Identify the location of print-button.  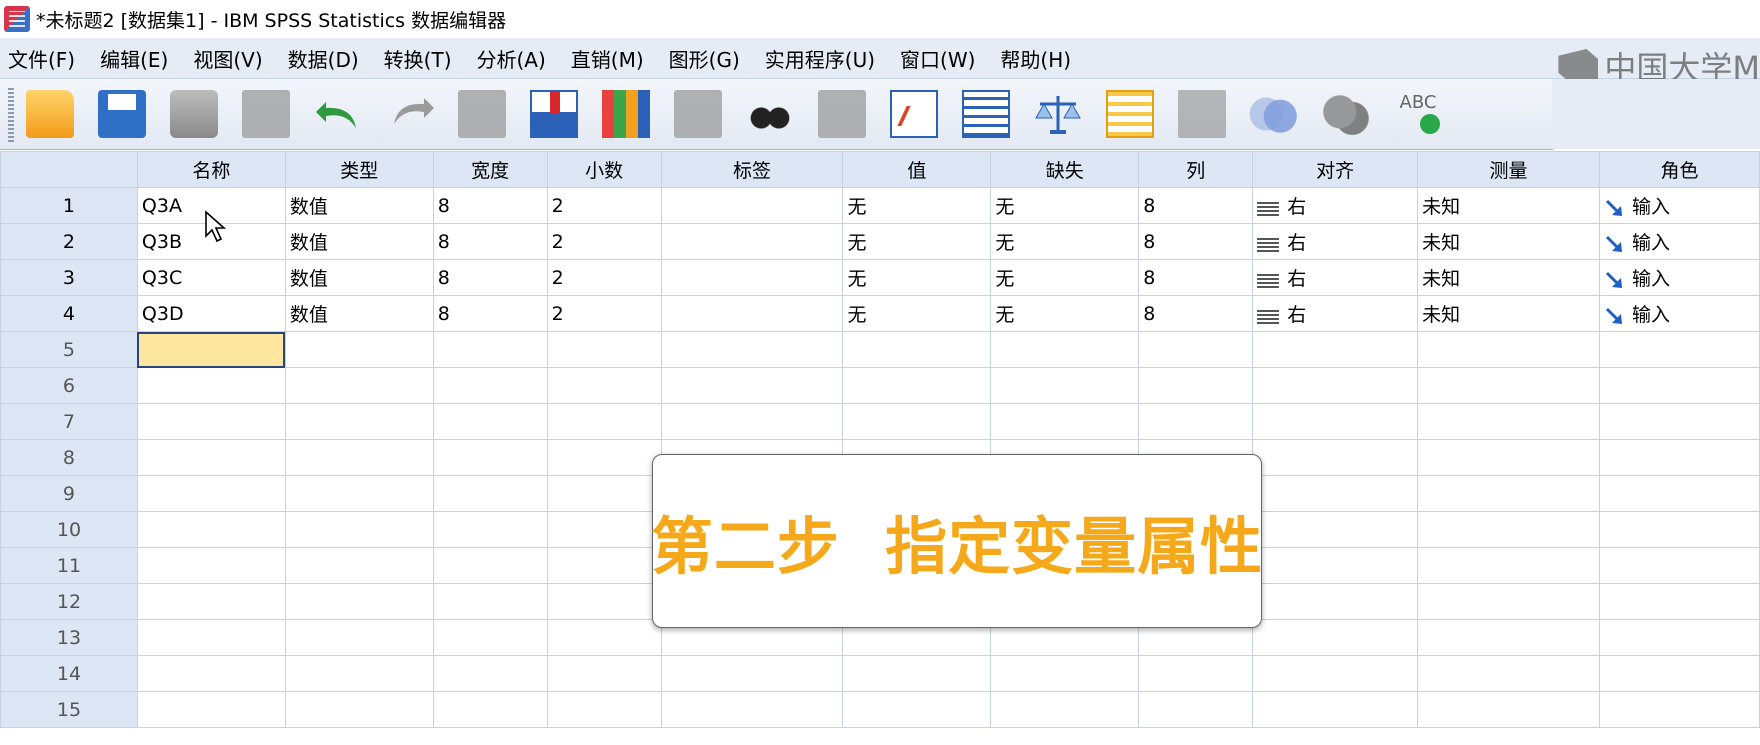
(194, 114).